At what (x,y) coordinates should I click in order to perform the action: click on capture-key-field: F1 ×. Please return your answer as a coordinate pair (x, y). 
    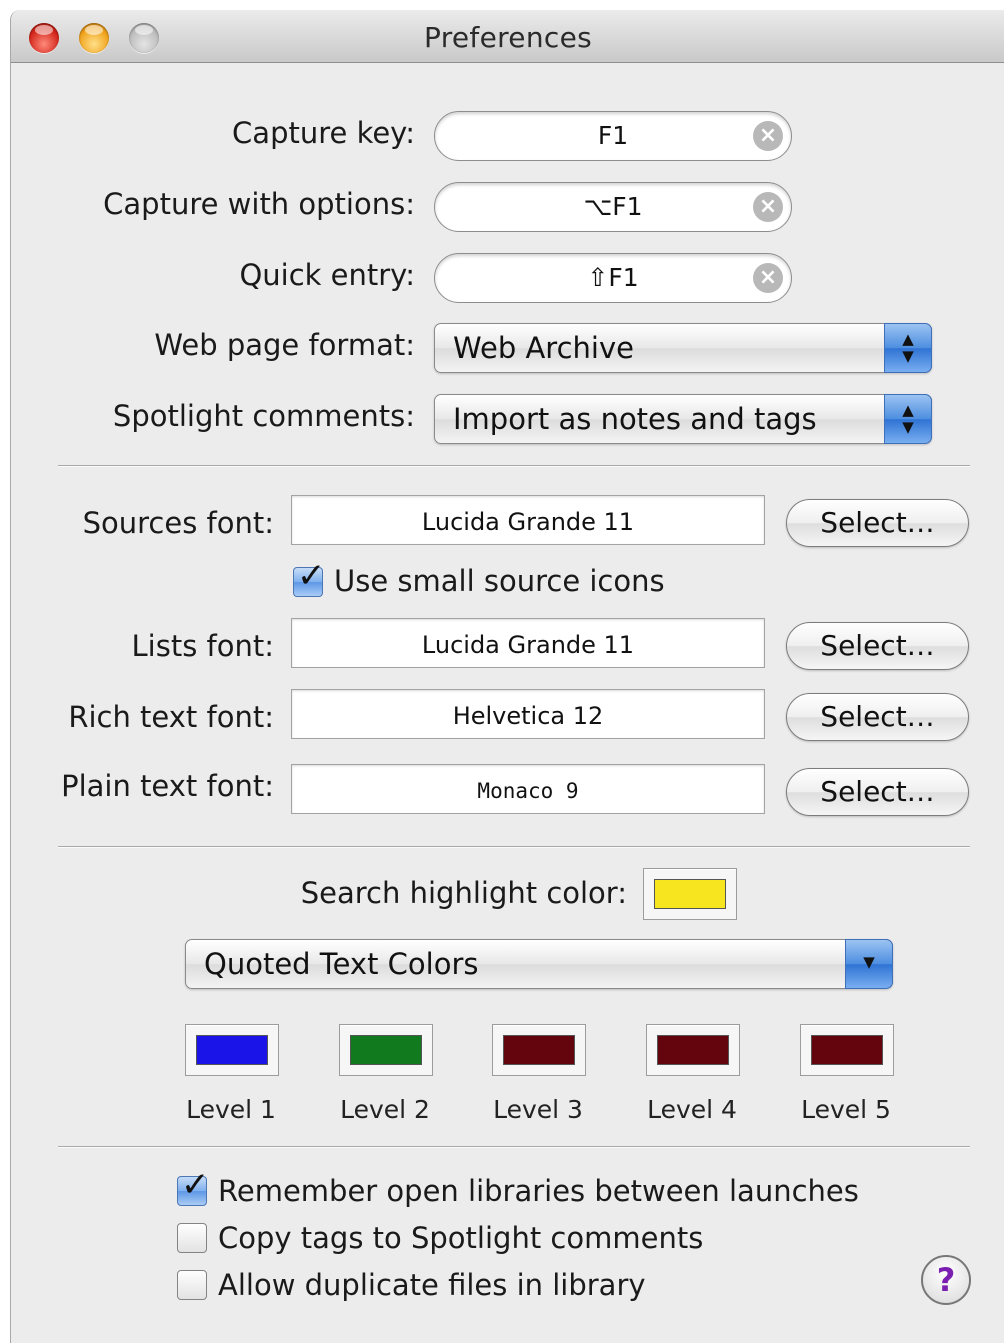
    Looking at the image, I should click on (613, 136).